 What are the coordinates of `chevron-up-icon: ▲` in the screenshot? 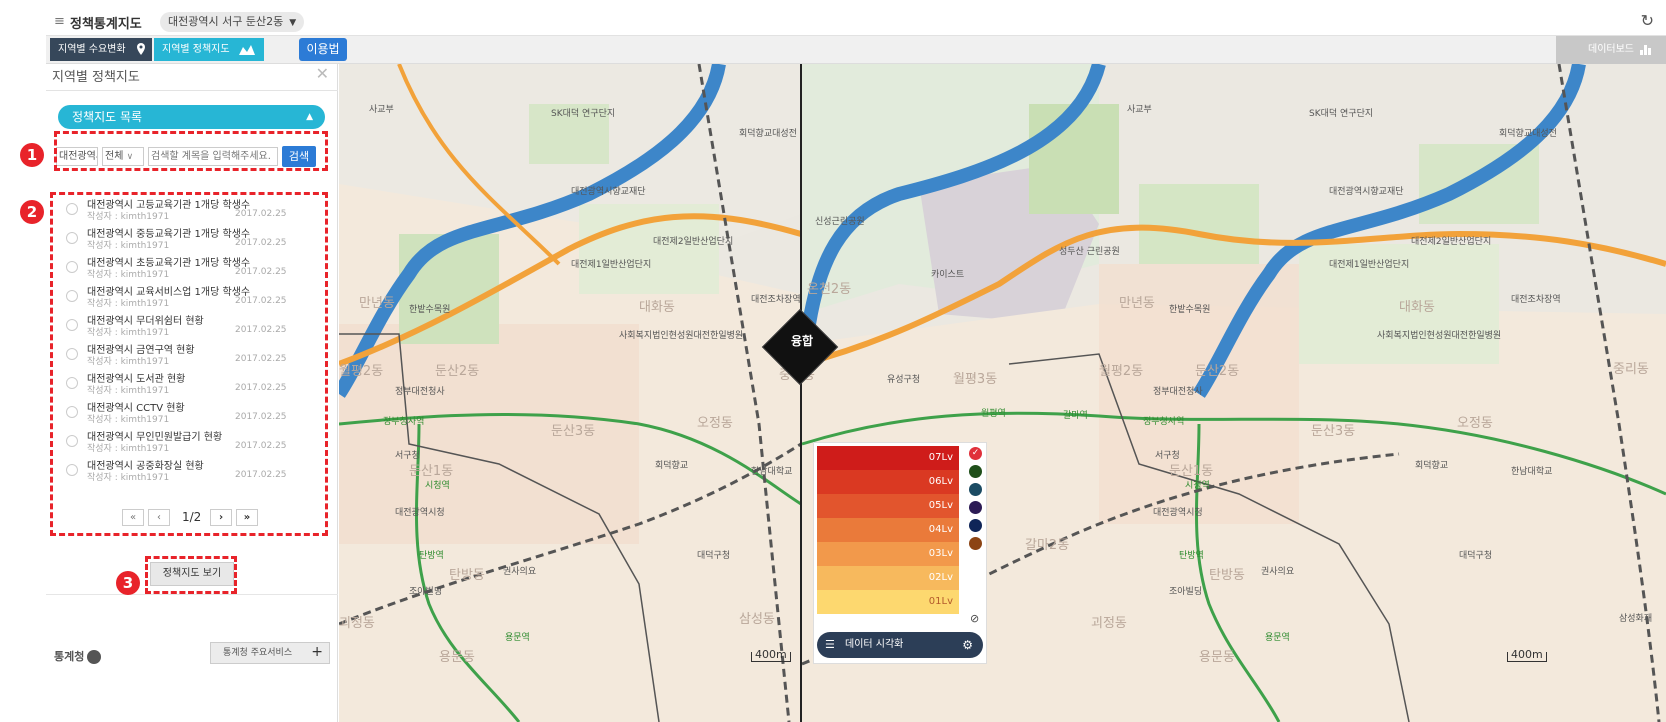 It's located at (309, 117).